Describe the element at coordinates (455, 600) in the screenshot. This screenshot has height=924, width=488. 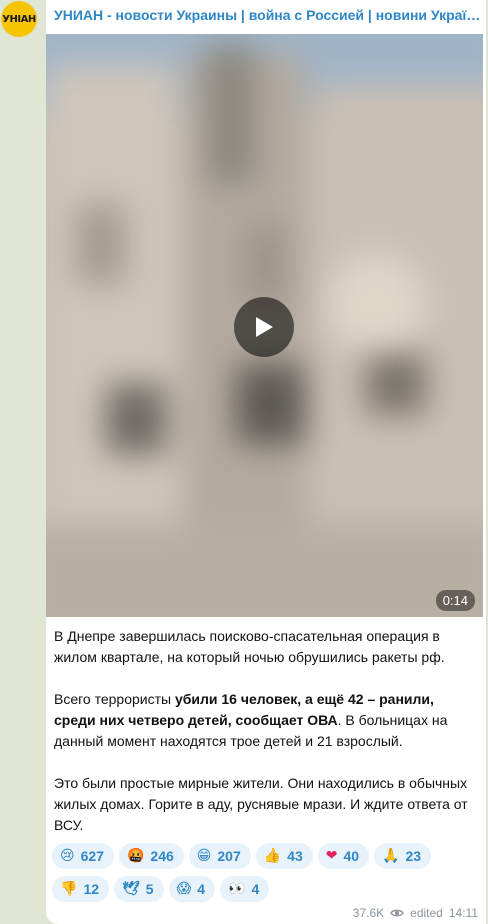
I see `video-duration: 0:14` at that location.